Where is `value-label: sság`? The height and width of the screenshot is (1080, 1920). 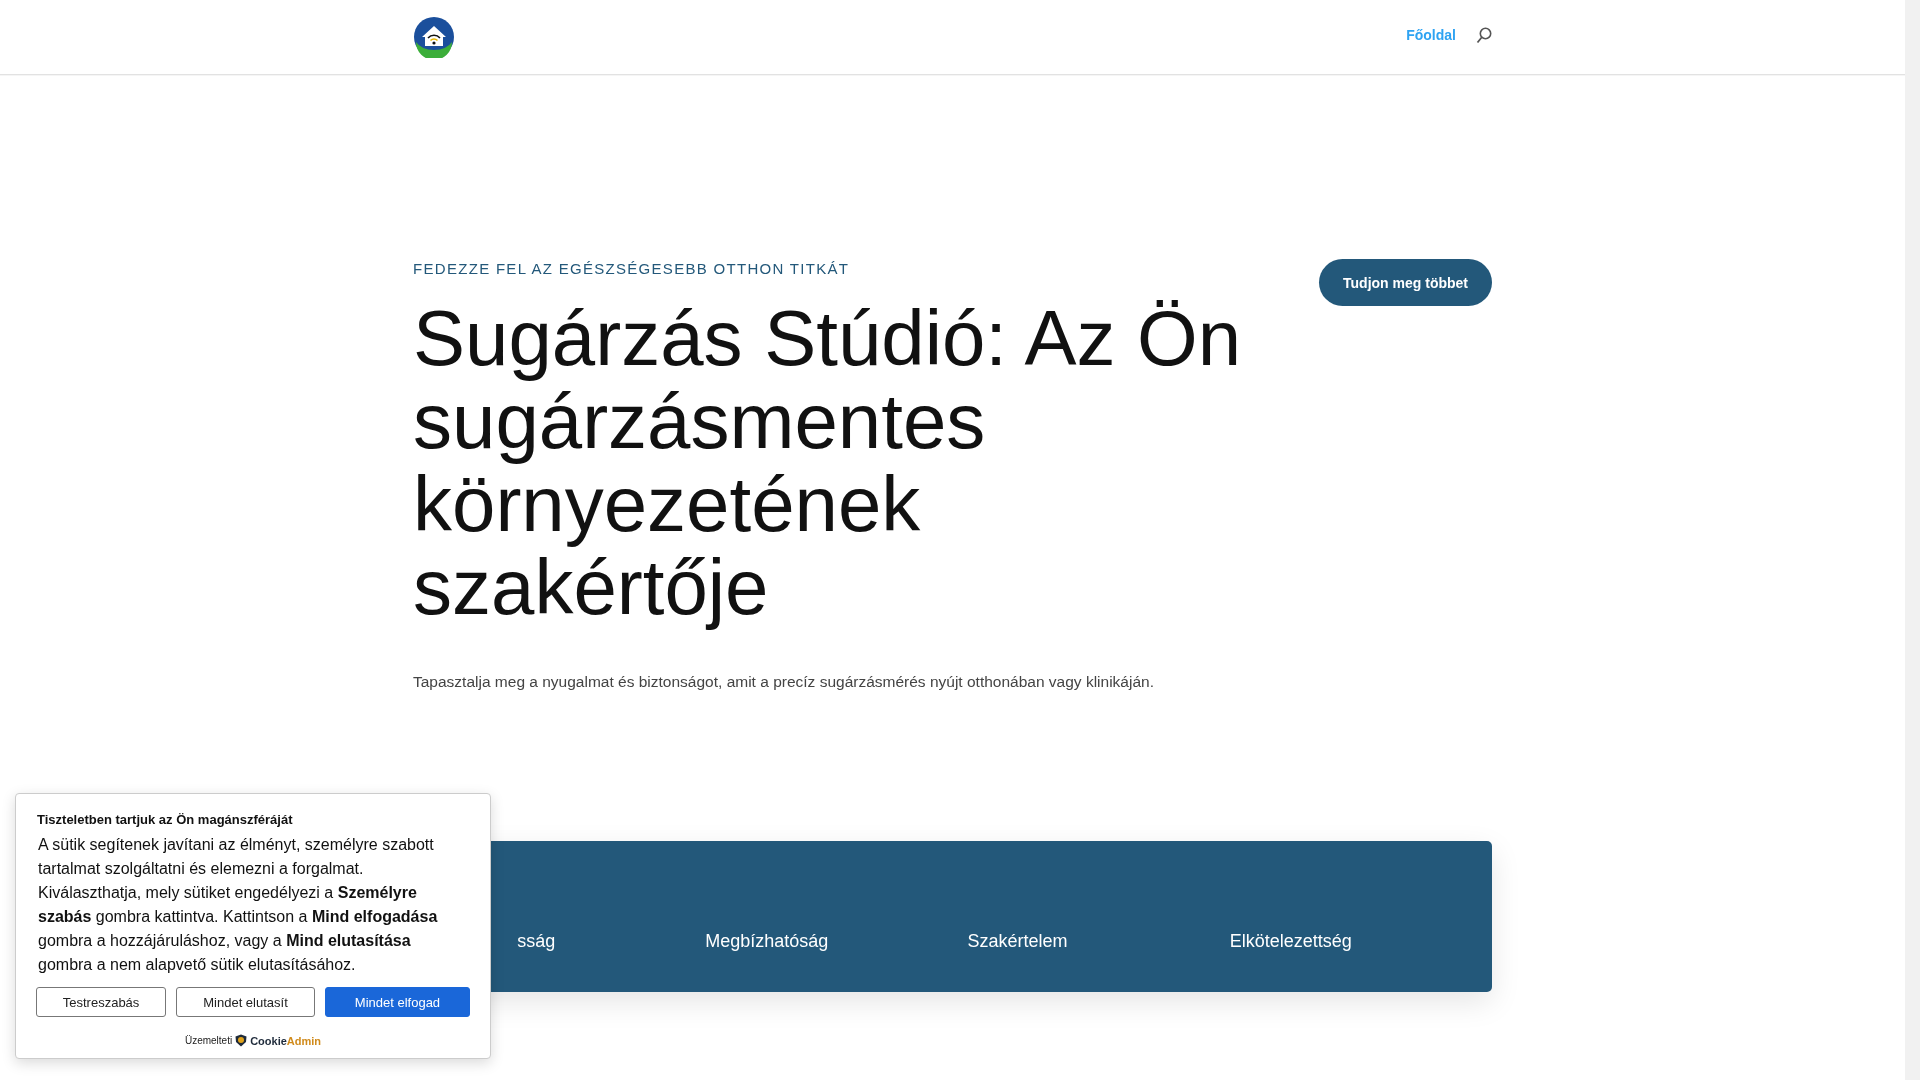 value-label: sság is located at coordinates (536, 941).